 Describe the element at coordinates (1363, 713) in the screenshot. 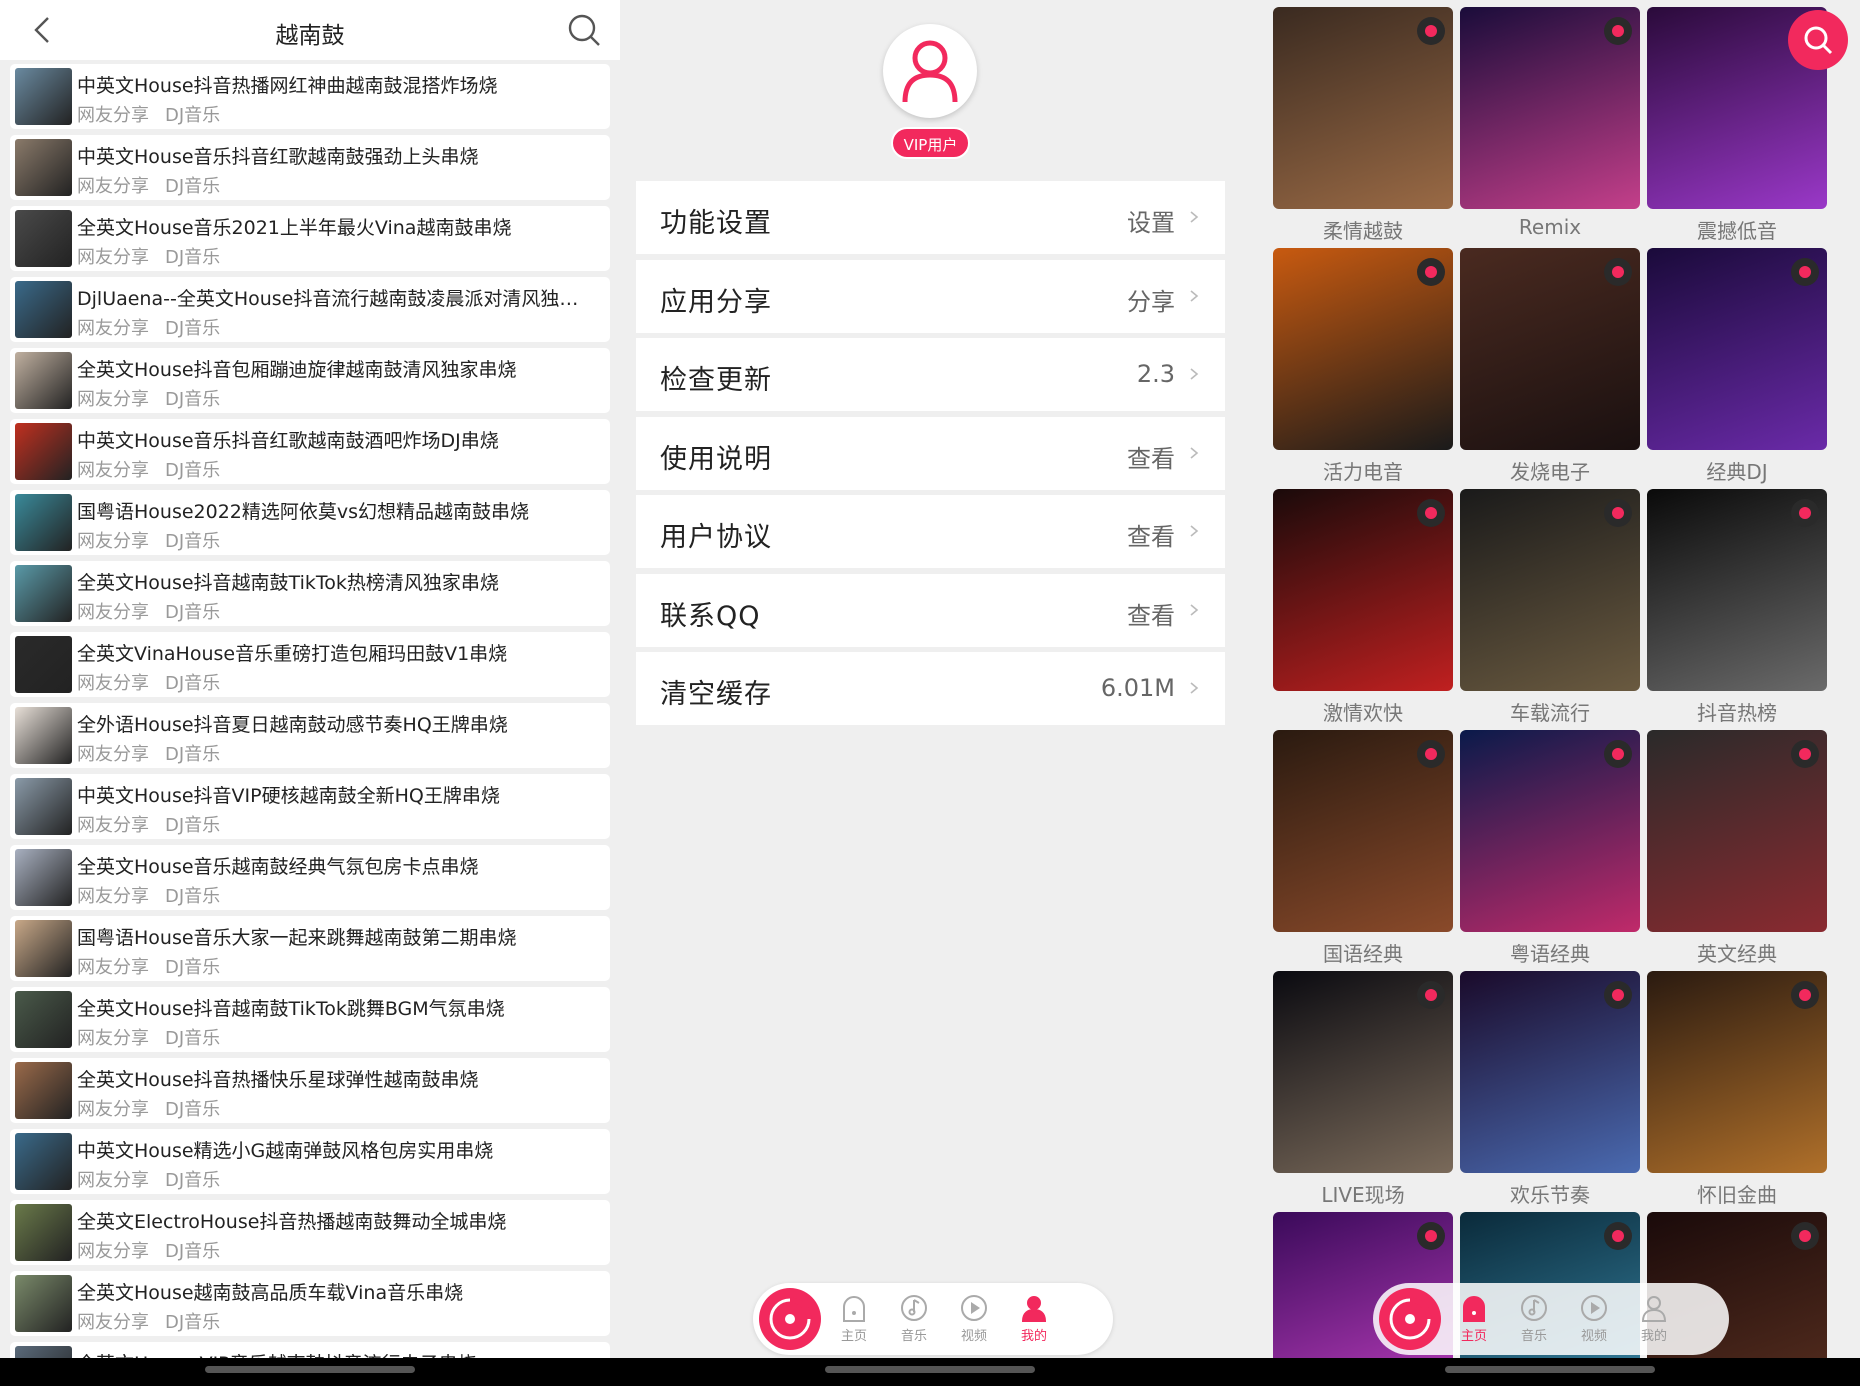

I see `category-label: 激情欢快` at that location.